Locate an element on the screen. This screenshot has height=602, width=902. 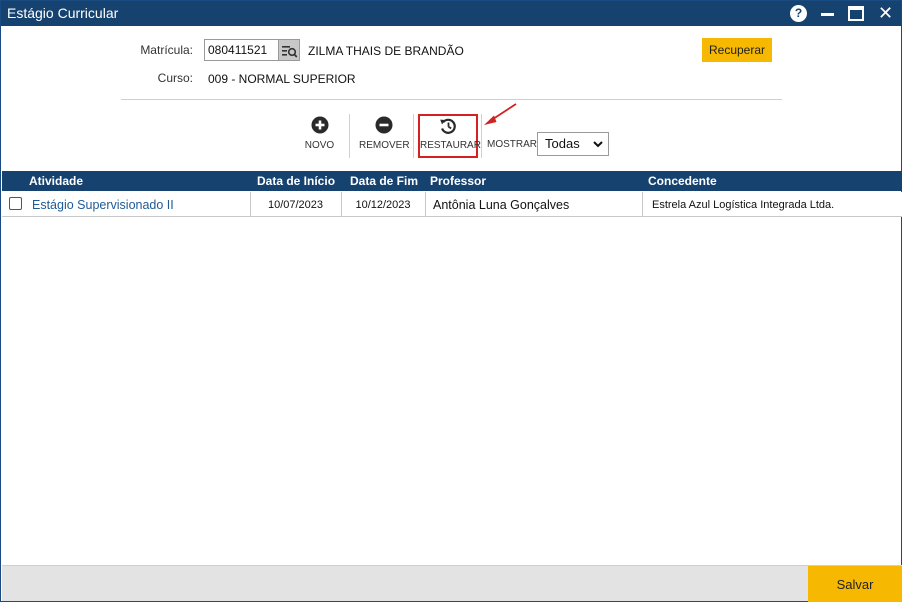
curso-value: 009 - NORMAL SUPERIOR is located at coordinates (282, 79).